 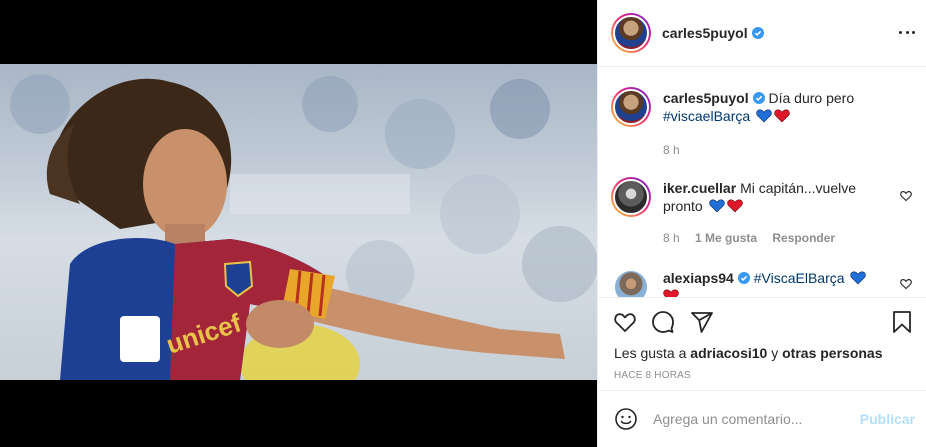 I want to click on comment-username: iker.cuellar, so click(x=699, y=188).